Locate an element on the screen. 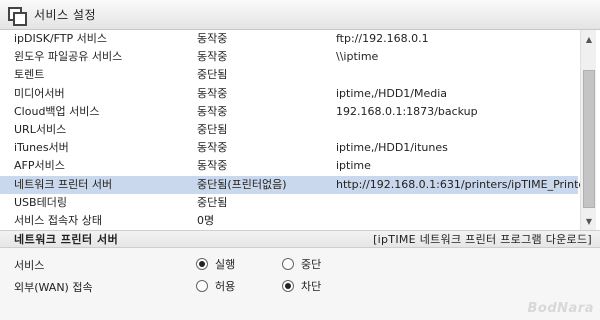  service-info: ftp://192.168.0.1 is located at coordinates (382, 38).